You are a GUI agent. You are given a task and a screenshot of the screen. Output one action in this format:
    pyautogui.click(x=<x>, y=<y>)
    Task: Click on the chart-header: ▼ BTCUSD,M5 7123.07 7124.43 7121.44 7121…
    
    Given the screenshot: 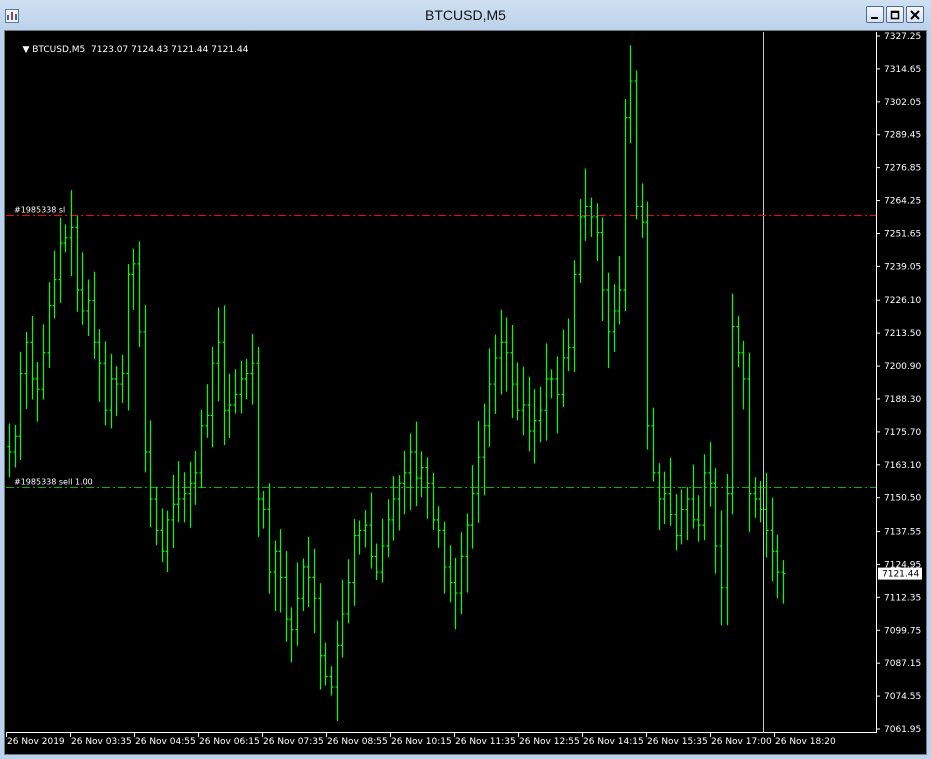 What is the action you would take?
    pyautogui.click(x=129, y=50)
    